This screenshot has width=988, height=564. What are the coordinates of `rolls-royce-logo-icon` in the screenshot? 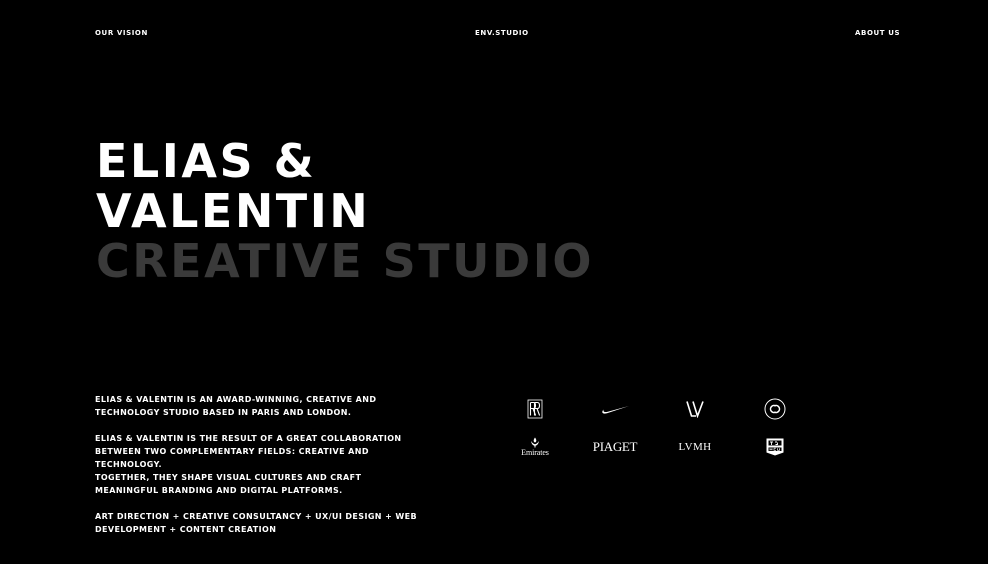 It's located at (535, 409).